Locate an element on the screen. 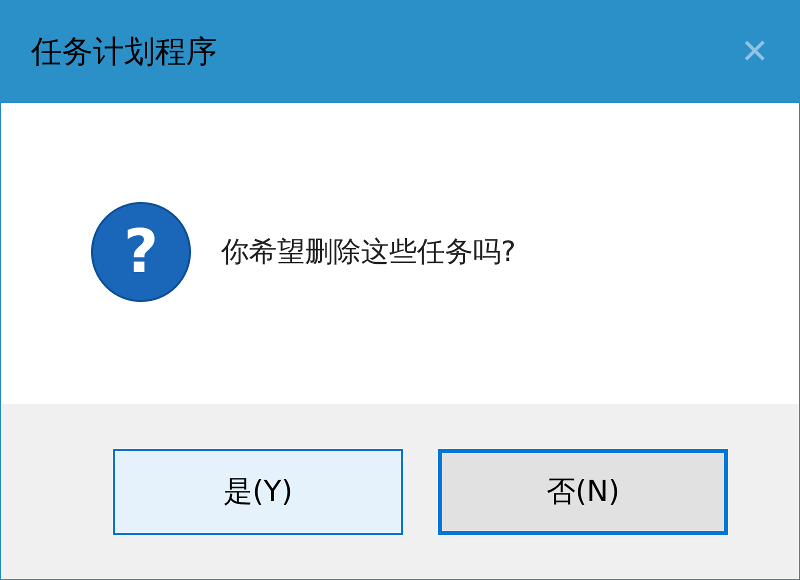 The height and width of the screenshot is (580, 800). question-icon: ? is located at coordinates (141, 252).